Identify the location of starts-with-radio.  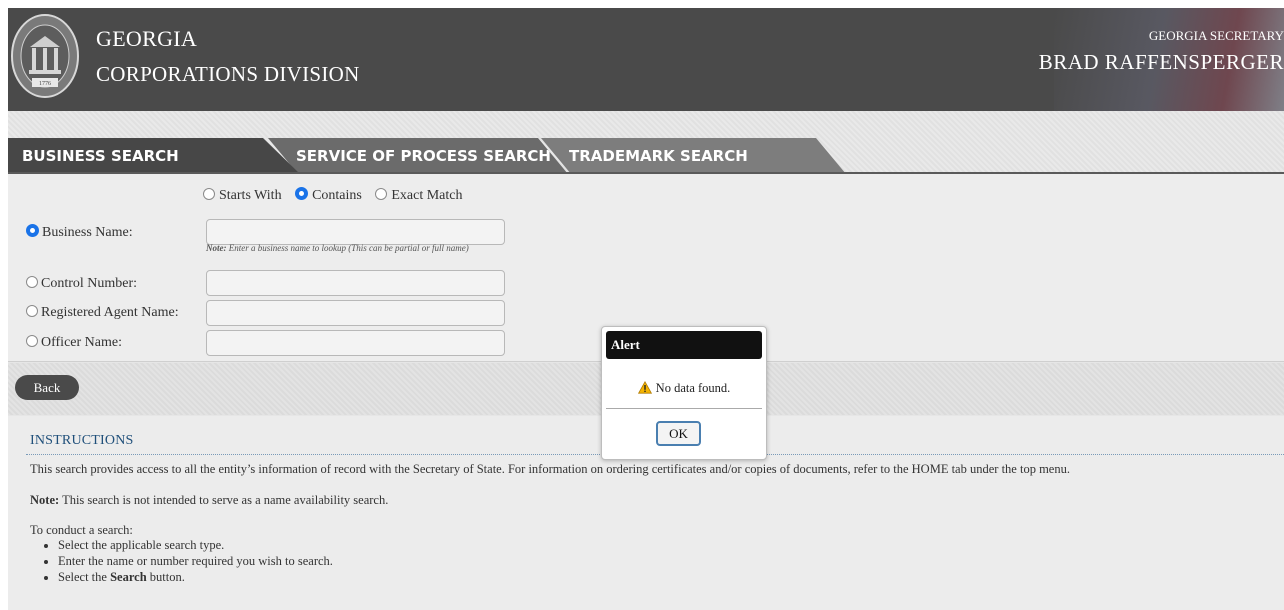
(209, 194).